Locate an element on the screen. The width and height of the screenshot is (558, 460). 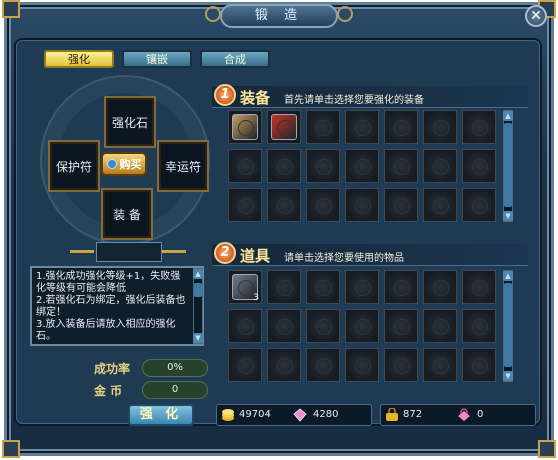
slot-protect-charm: 保护符 is located at coordinates (74, 166).